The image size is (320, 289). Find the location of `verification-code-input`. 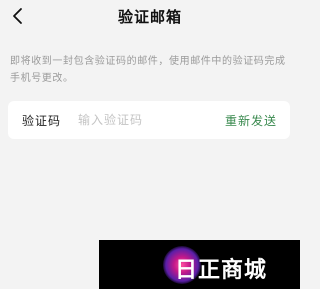

verification-code-input is located at coordinates (148, 120).